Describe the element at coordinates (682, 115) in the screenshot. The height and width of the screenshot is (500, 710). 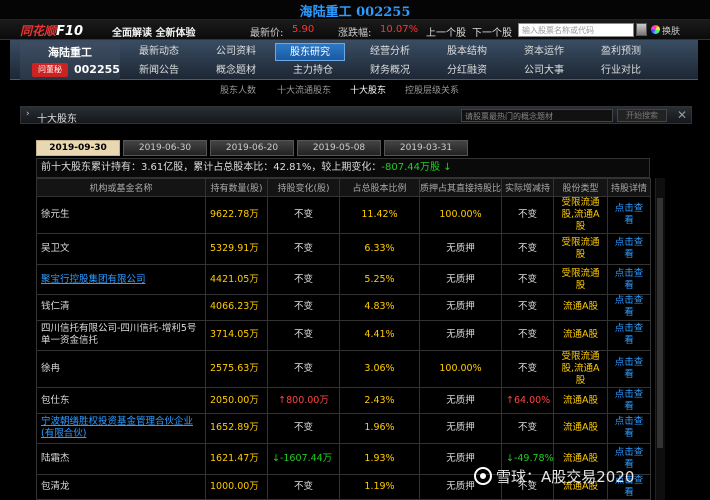
I see `close-icon: ✕` at that location.